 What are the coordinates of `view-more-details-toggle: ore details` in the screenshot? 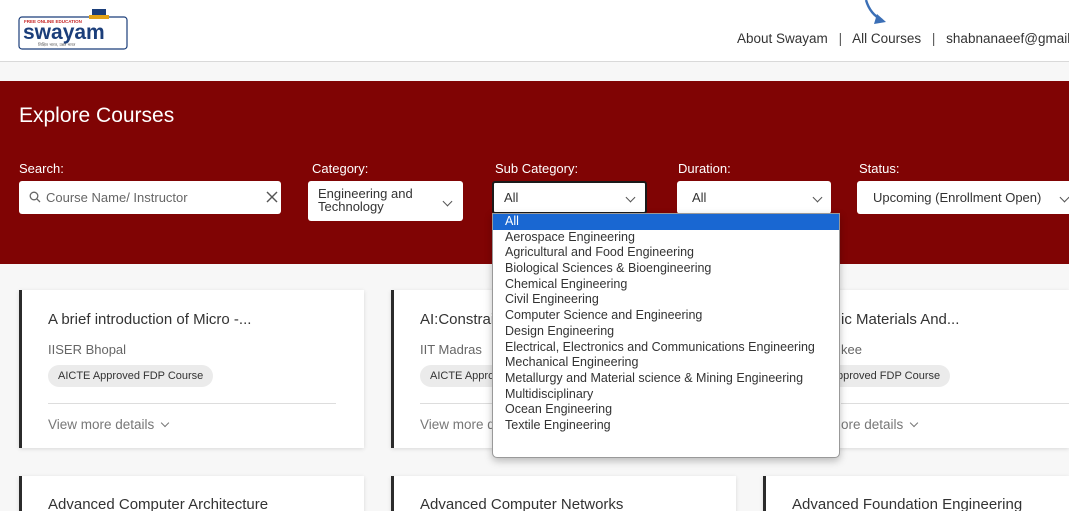 It's located at (880, 424).